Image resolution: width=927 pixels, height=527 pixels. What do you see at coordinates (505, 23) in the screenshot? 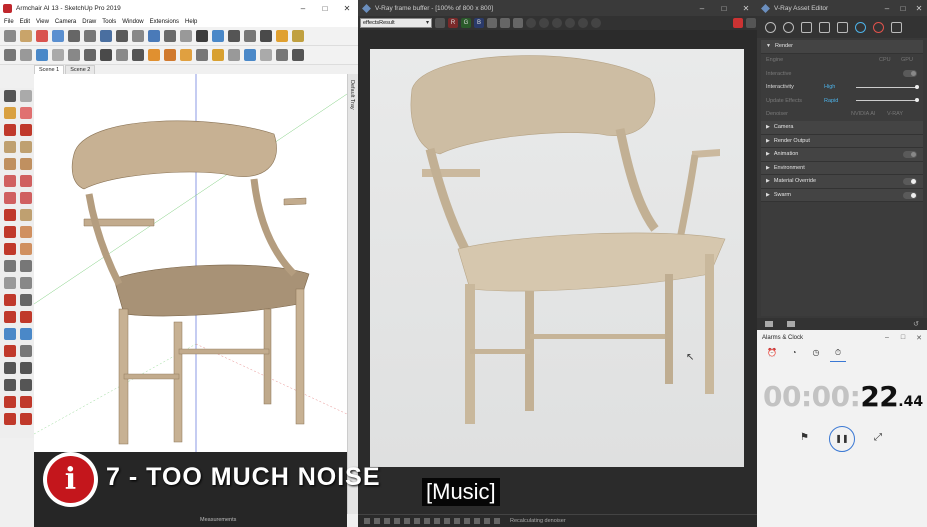
I see `clear-image-icon` at bounding box center [505, 23].